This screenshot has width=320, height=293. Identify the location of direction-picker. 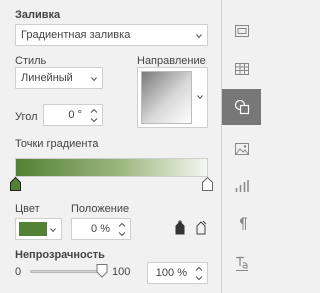
(172, 97).